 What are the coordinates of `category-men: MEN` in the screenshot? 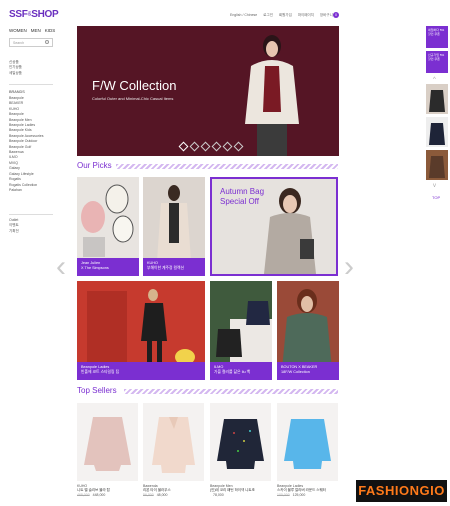 It's located at (36, 30).